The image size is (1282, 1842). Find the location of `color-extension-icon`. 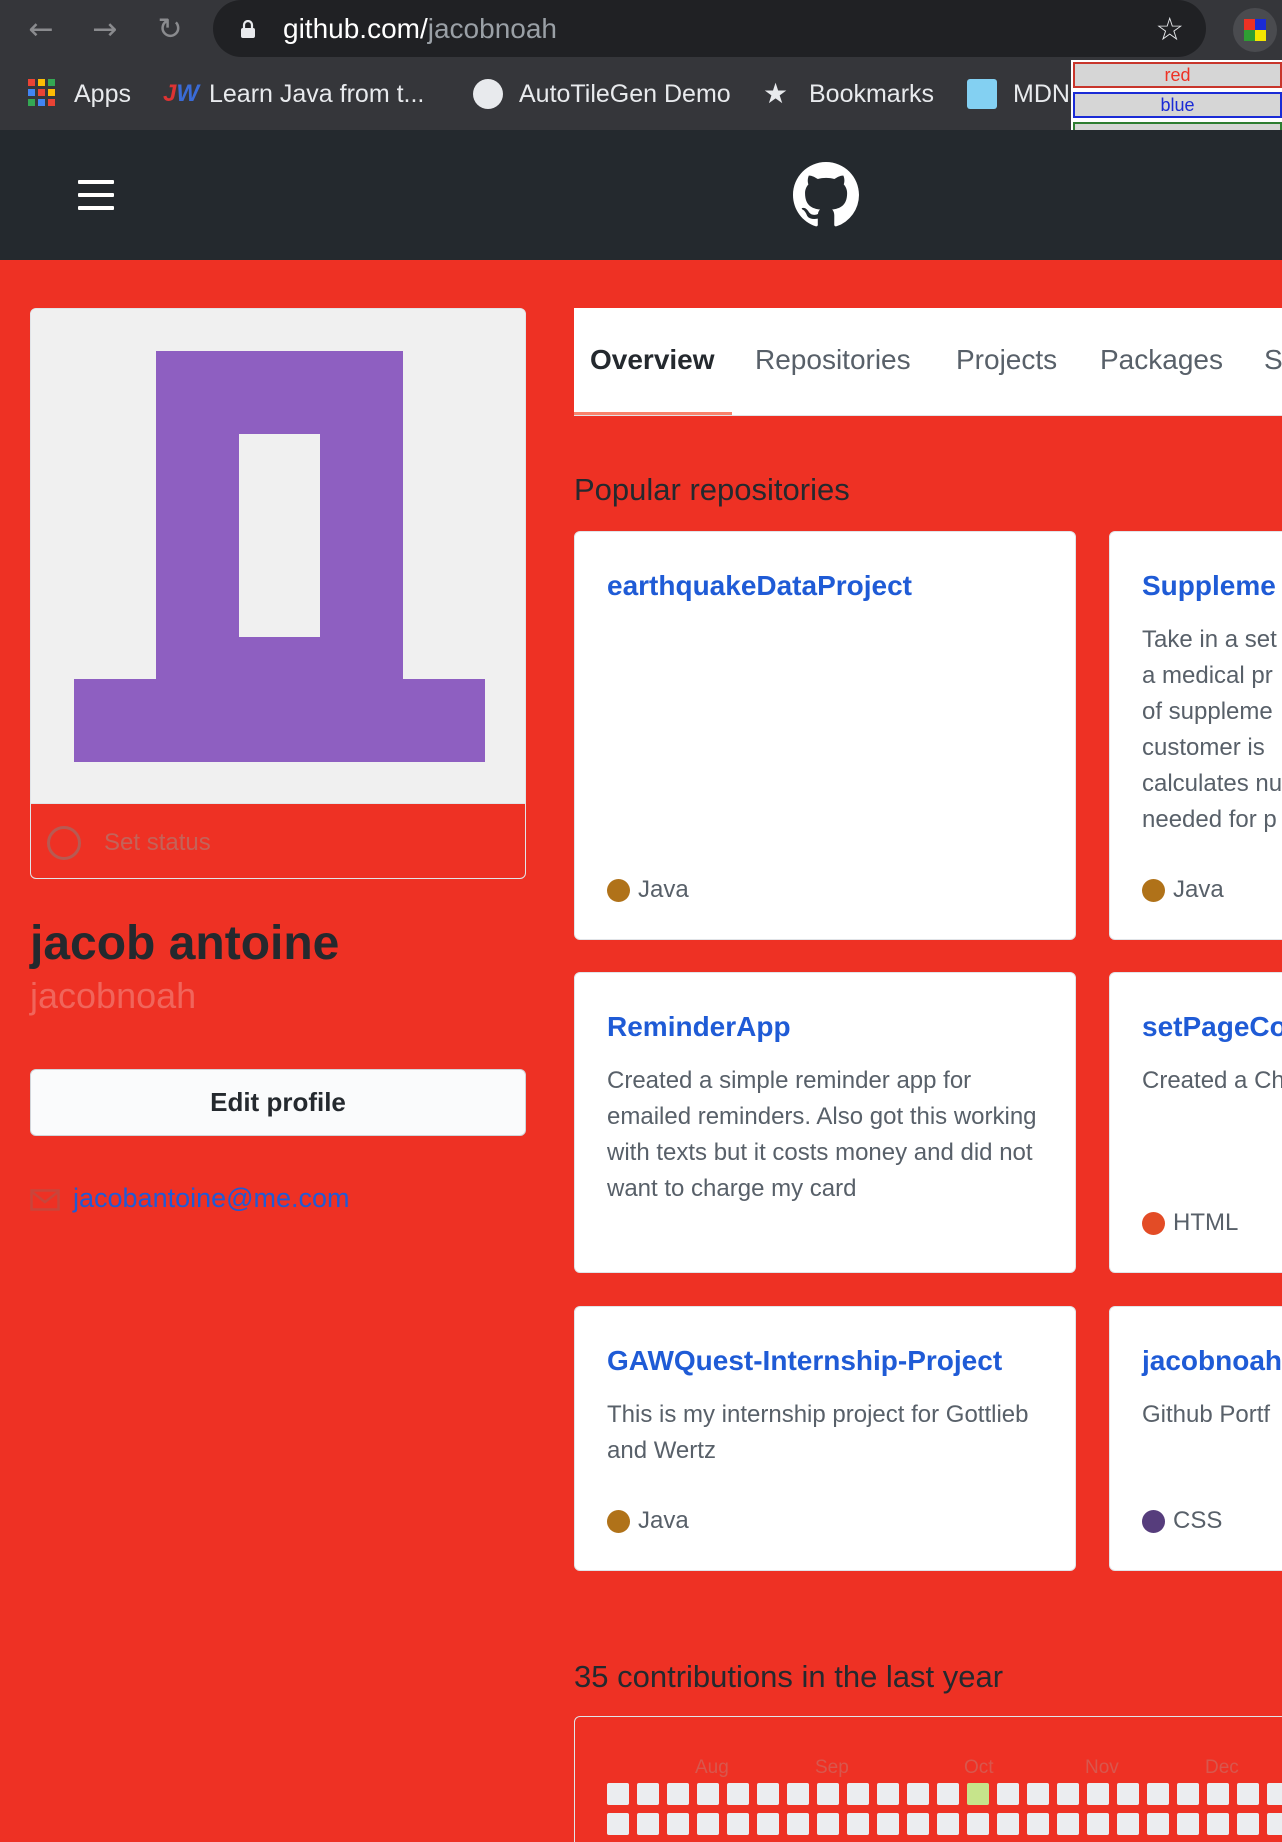

color-extension-icon is located at coordinates (1255, 30).